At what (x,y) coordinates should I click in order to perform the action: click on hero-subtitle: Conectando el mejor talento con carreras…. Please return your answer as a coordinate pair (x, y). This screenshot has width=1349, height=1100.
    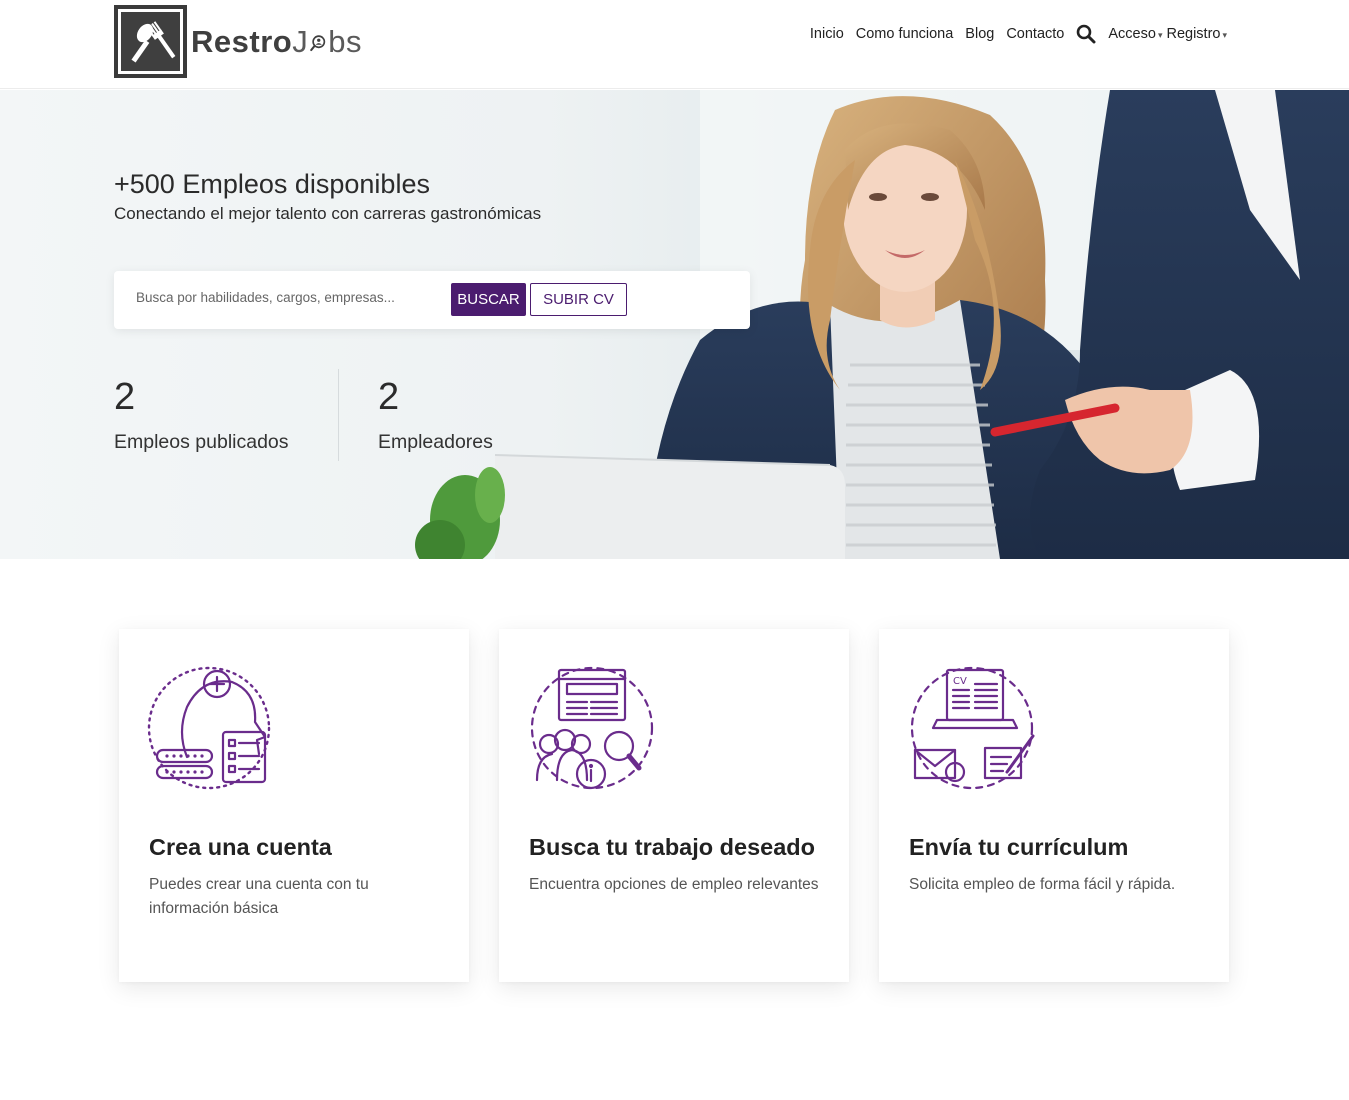
    Looking at the image, I should click on (328, 213).